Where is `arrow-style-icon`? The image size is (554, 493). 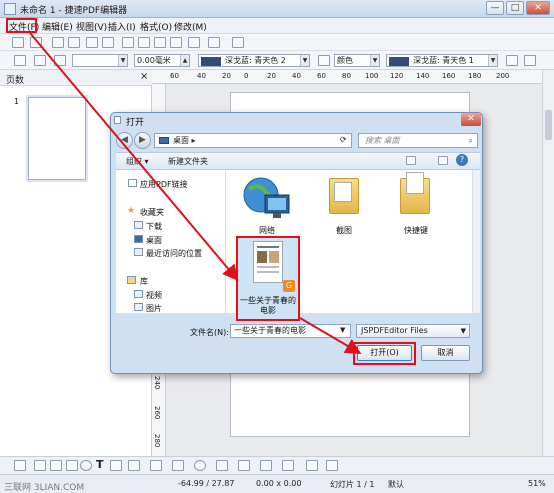
arrow-style-icon is located at coordinates (40, 60).